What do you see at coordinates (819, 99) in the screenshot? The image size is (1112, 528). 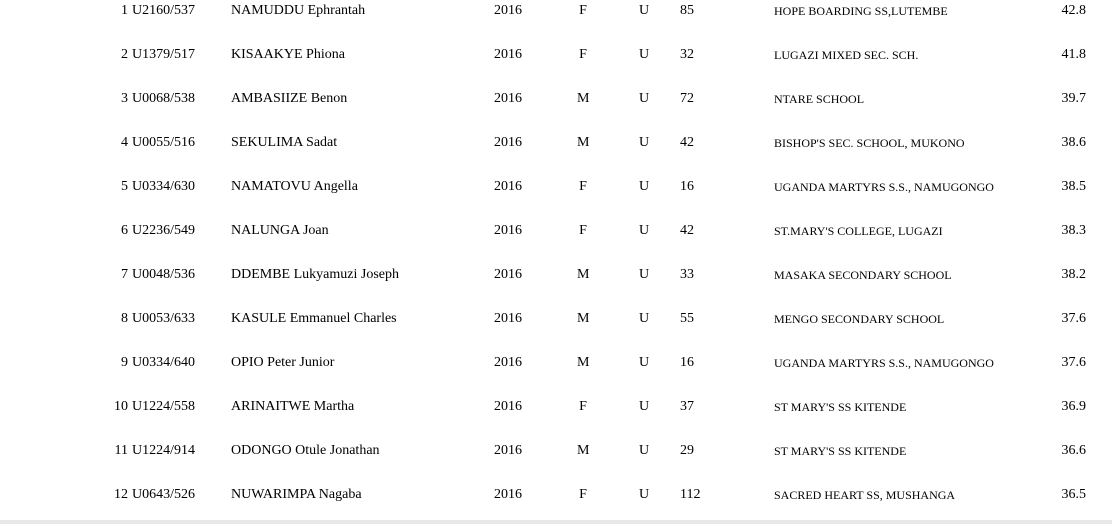 I see `school-name: NTARE SCHOOL` at bounding box center [819, 99].